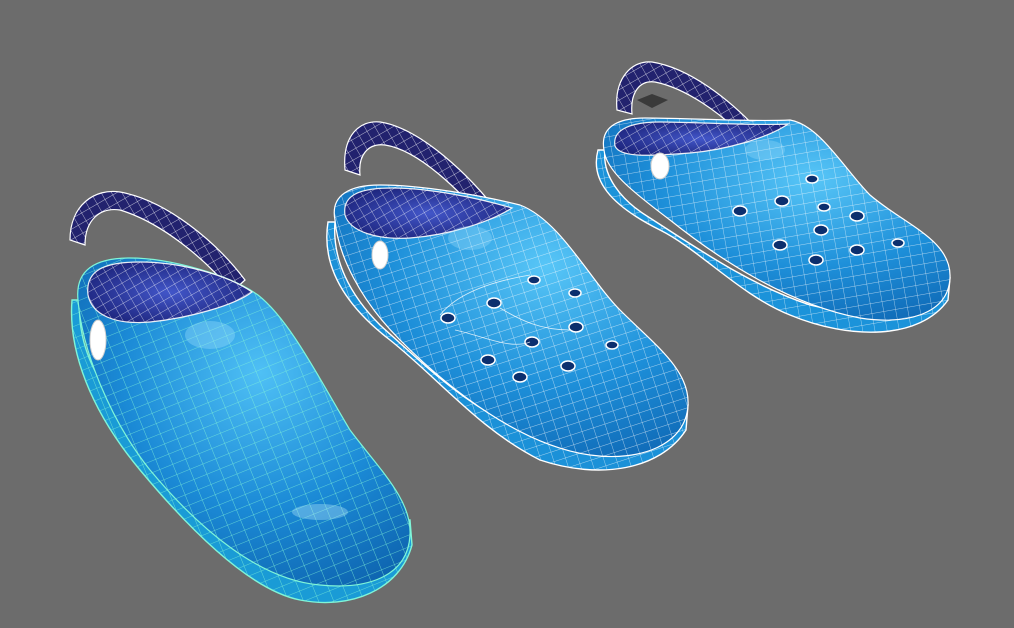  Describe the element at coordinates (660, 166) in the screenshot. I see `clog-right-rivet` at that location.